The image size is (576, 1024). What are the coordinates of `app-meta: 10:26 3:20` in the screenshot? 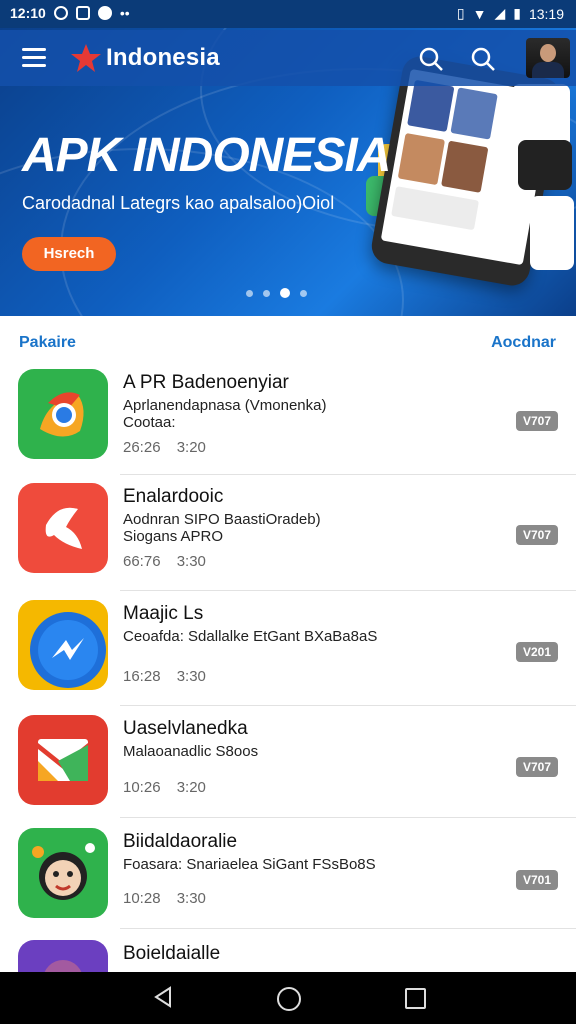 It's located at (164, 787).